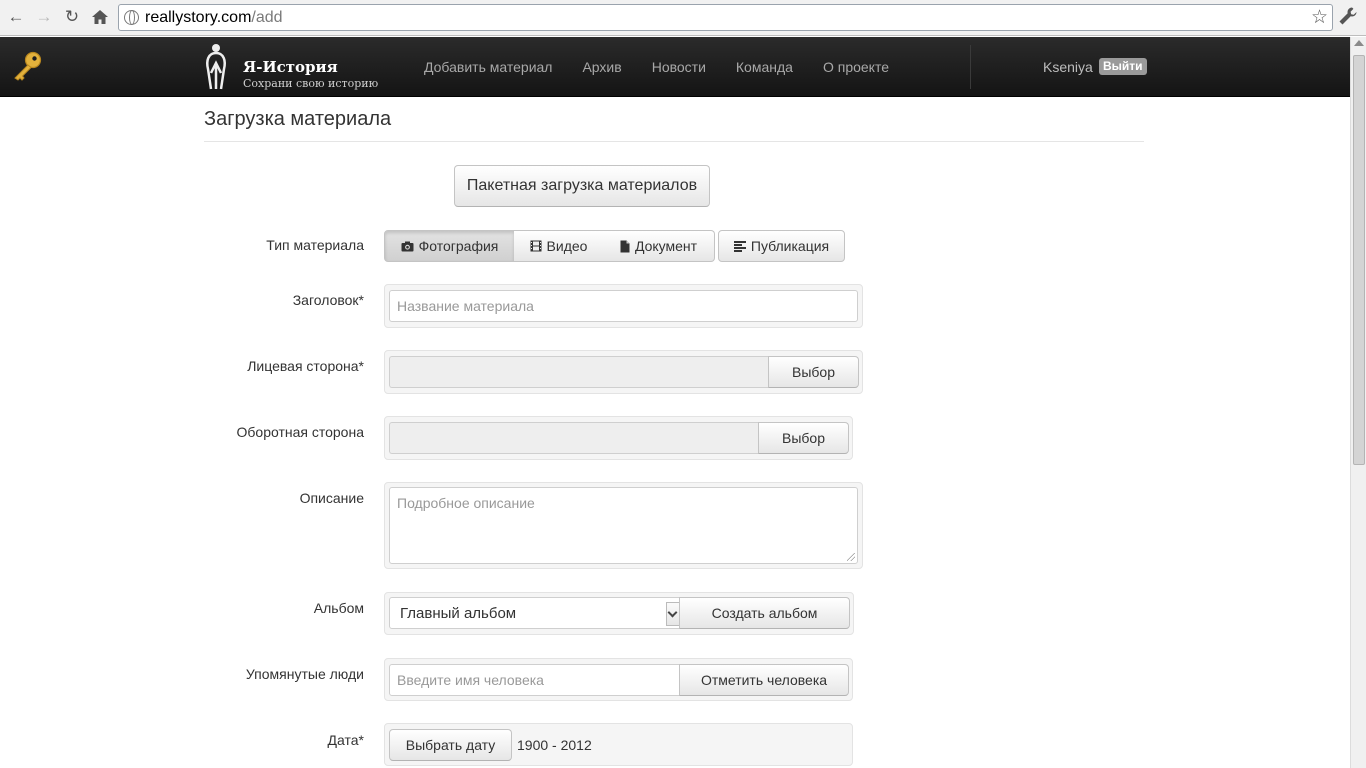 The image size is (1366, 768). Describe the element at coordinates (458, 613) in the screenshot. I see `album-selected-value: Главный альбом` at that location.